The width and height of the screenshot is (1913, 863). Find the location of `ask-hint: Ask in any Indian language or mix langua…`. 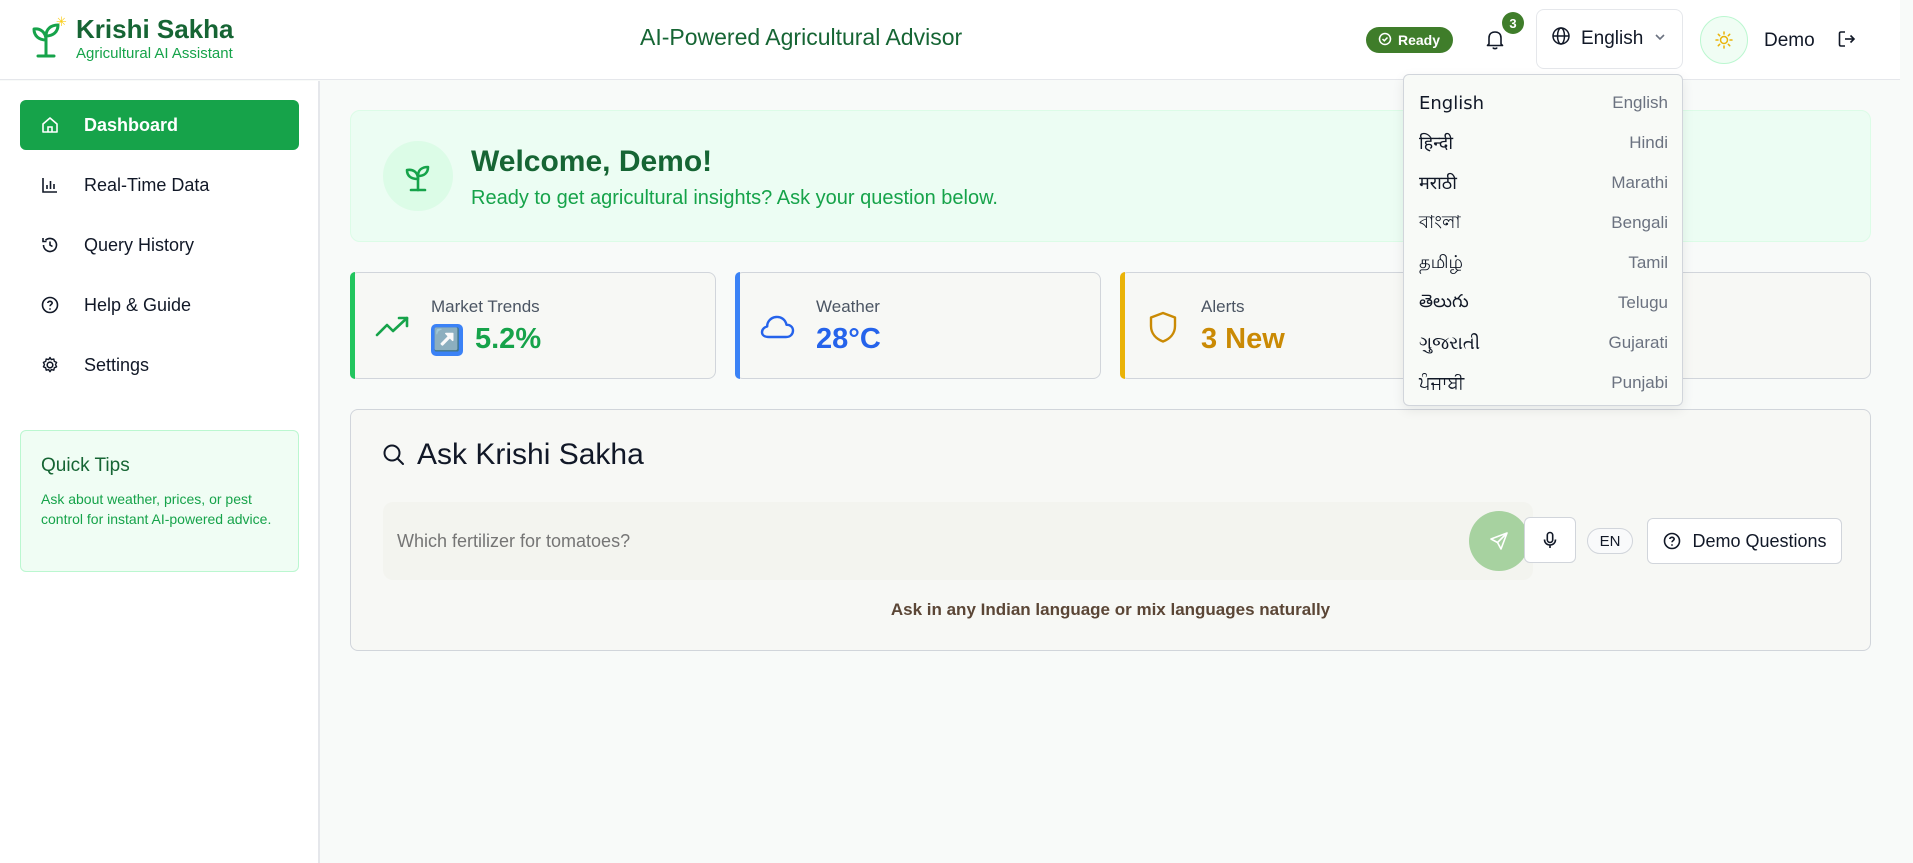

ask-hint: Ask in any Indian language or mix langua… is located at coordinates (1110, 609).